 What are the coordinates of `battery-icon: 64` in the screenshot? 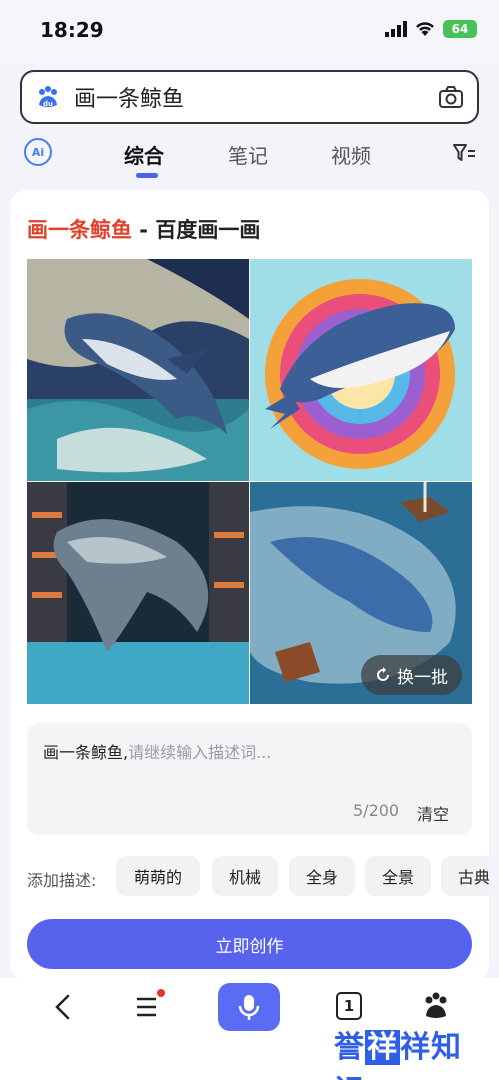 It's located at (460, 29).